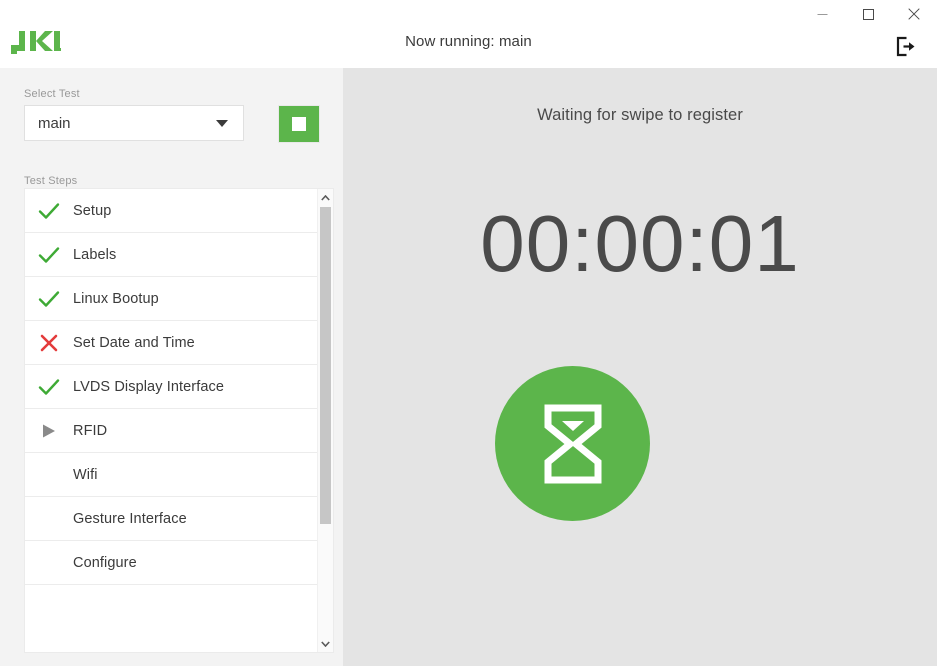 Image resolution: width=937 pixels, height=666 pixels. I want to click on window-controls, so click(868, 14).